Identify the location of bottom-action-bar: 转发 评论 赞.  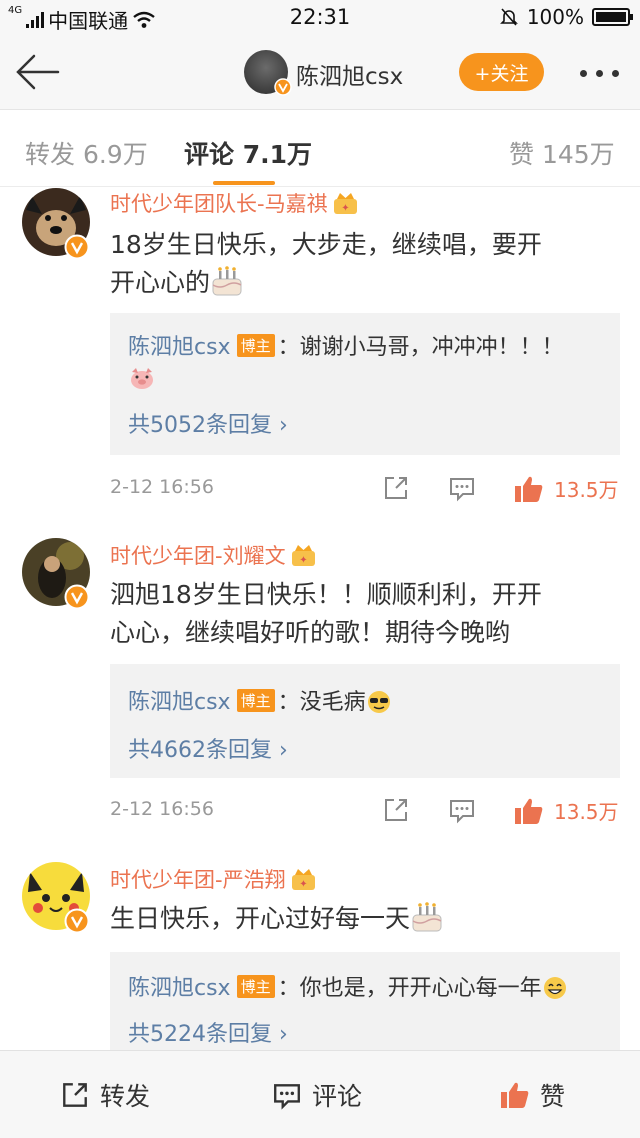
(320, 1094).